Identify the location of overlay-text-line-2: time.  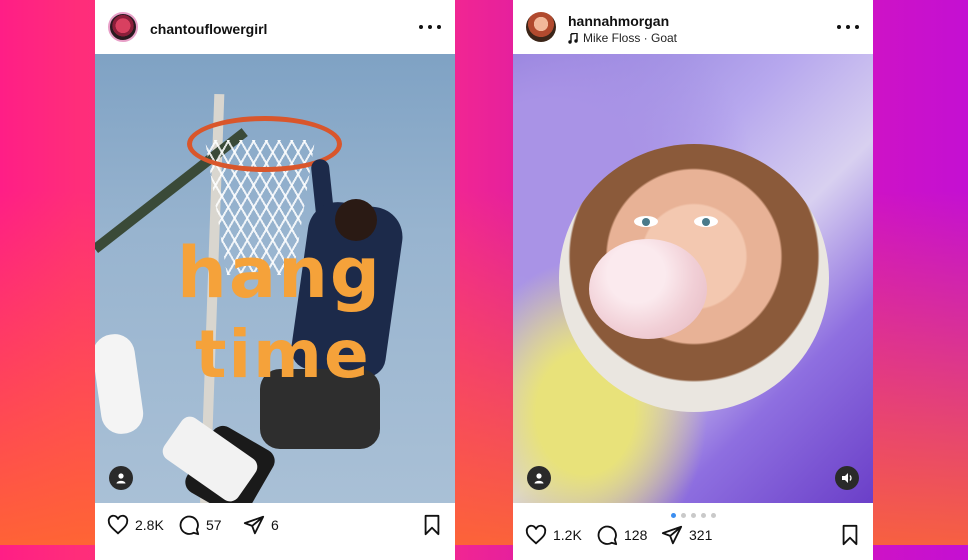
(283, 354).